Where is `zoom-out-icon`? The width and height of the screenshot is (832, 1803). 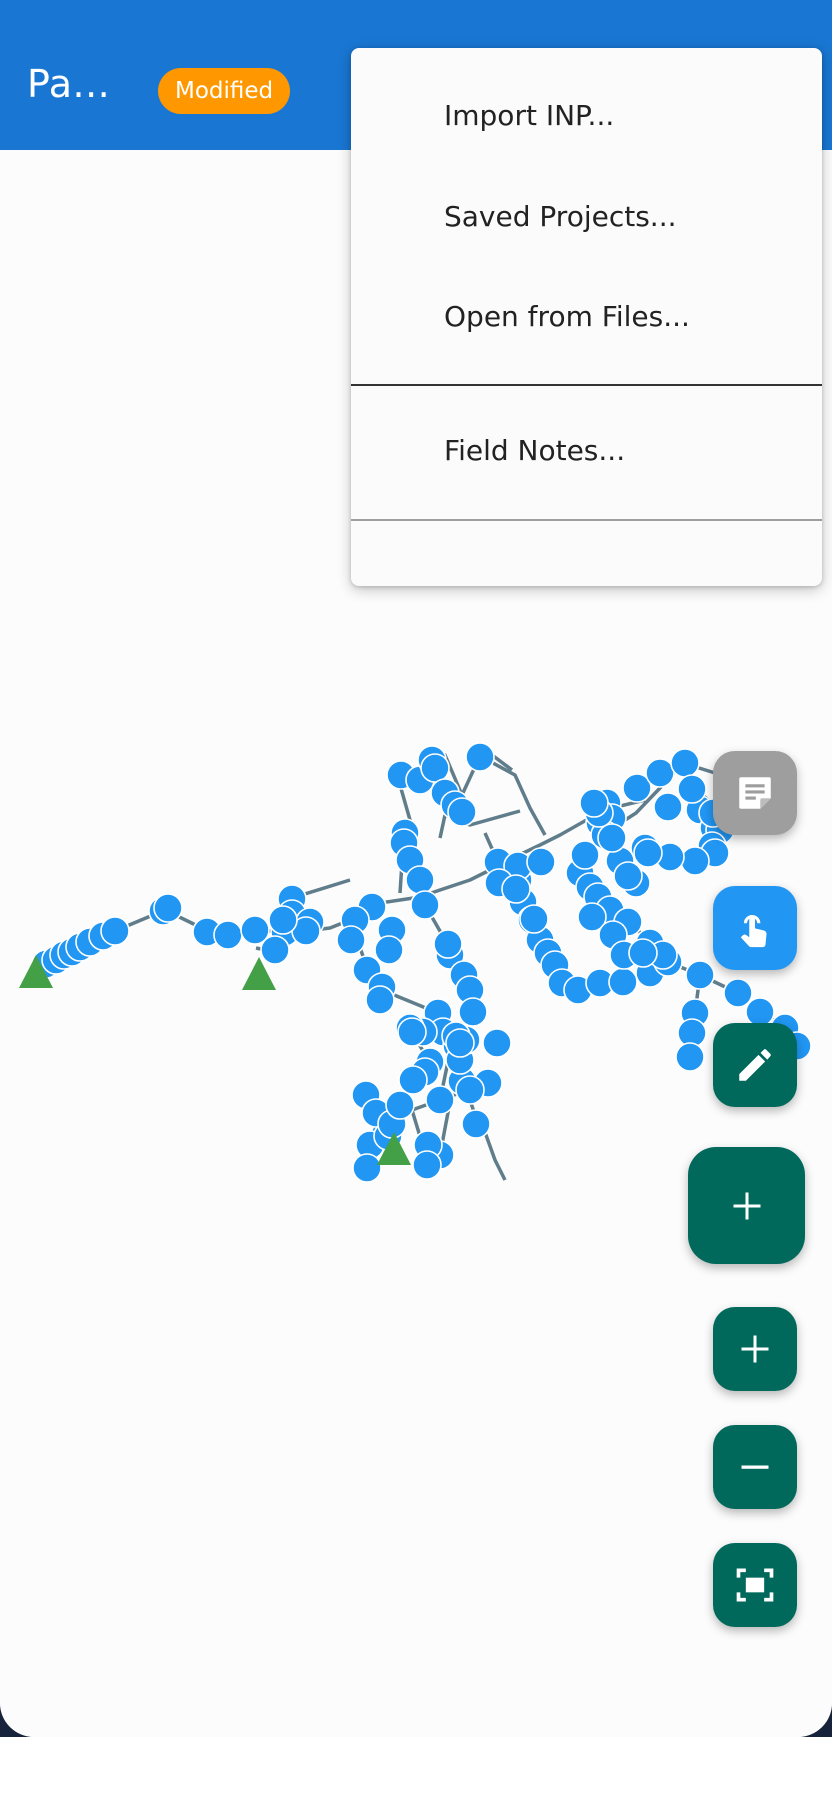
zoom-out-icon is located at coordinates (755, 1467).